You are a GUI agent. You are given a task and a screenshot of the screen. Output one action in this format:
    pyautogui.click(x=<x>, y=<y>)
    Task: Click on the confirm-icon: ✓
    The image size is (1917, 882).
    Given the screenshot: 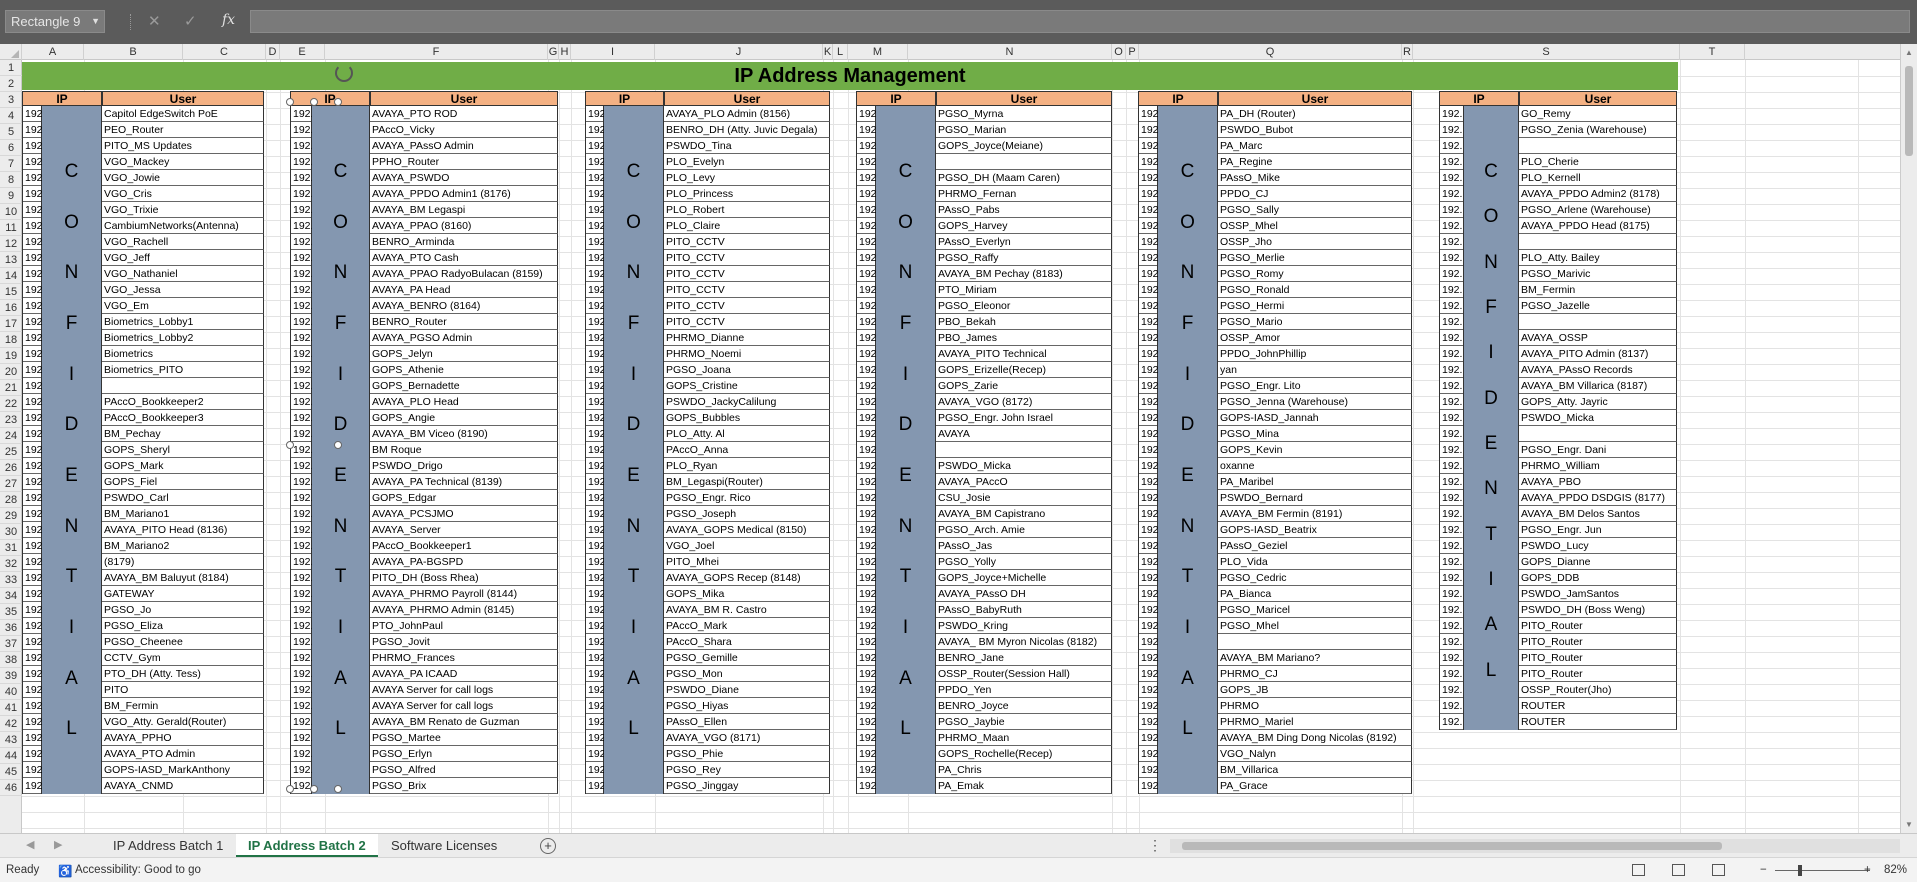 What is the action you would take?
    pyautogui.click(x=190, y=21)
    